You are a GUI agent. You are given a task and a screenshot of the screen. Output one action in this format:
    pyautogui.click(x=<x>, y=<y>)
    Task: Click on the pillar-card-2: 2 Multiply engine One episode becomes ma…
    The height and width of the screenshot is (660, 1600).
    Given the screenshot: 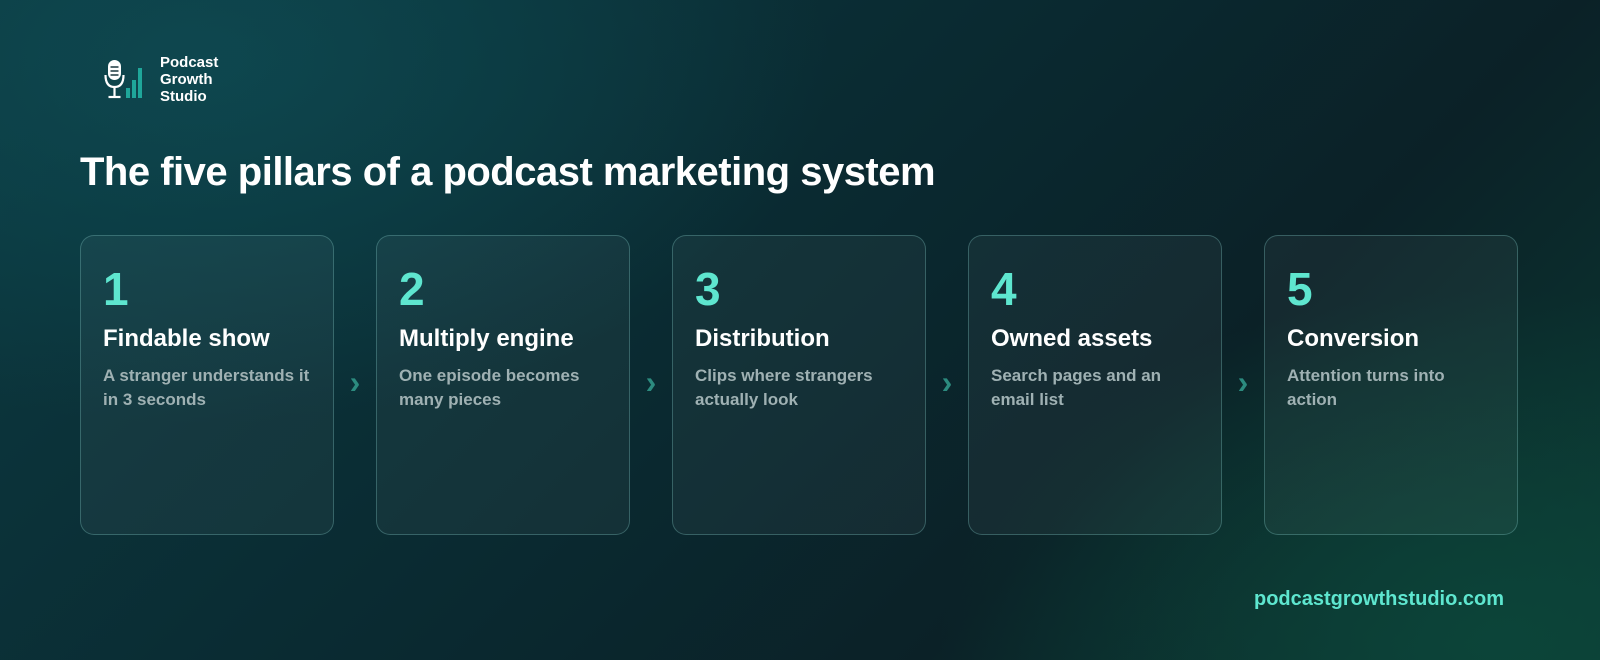 What is the action you would take?
    pyautogui.click(x=503, y=385)
    